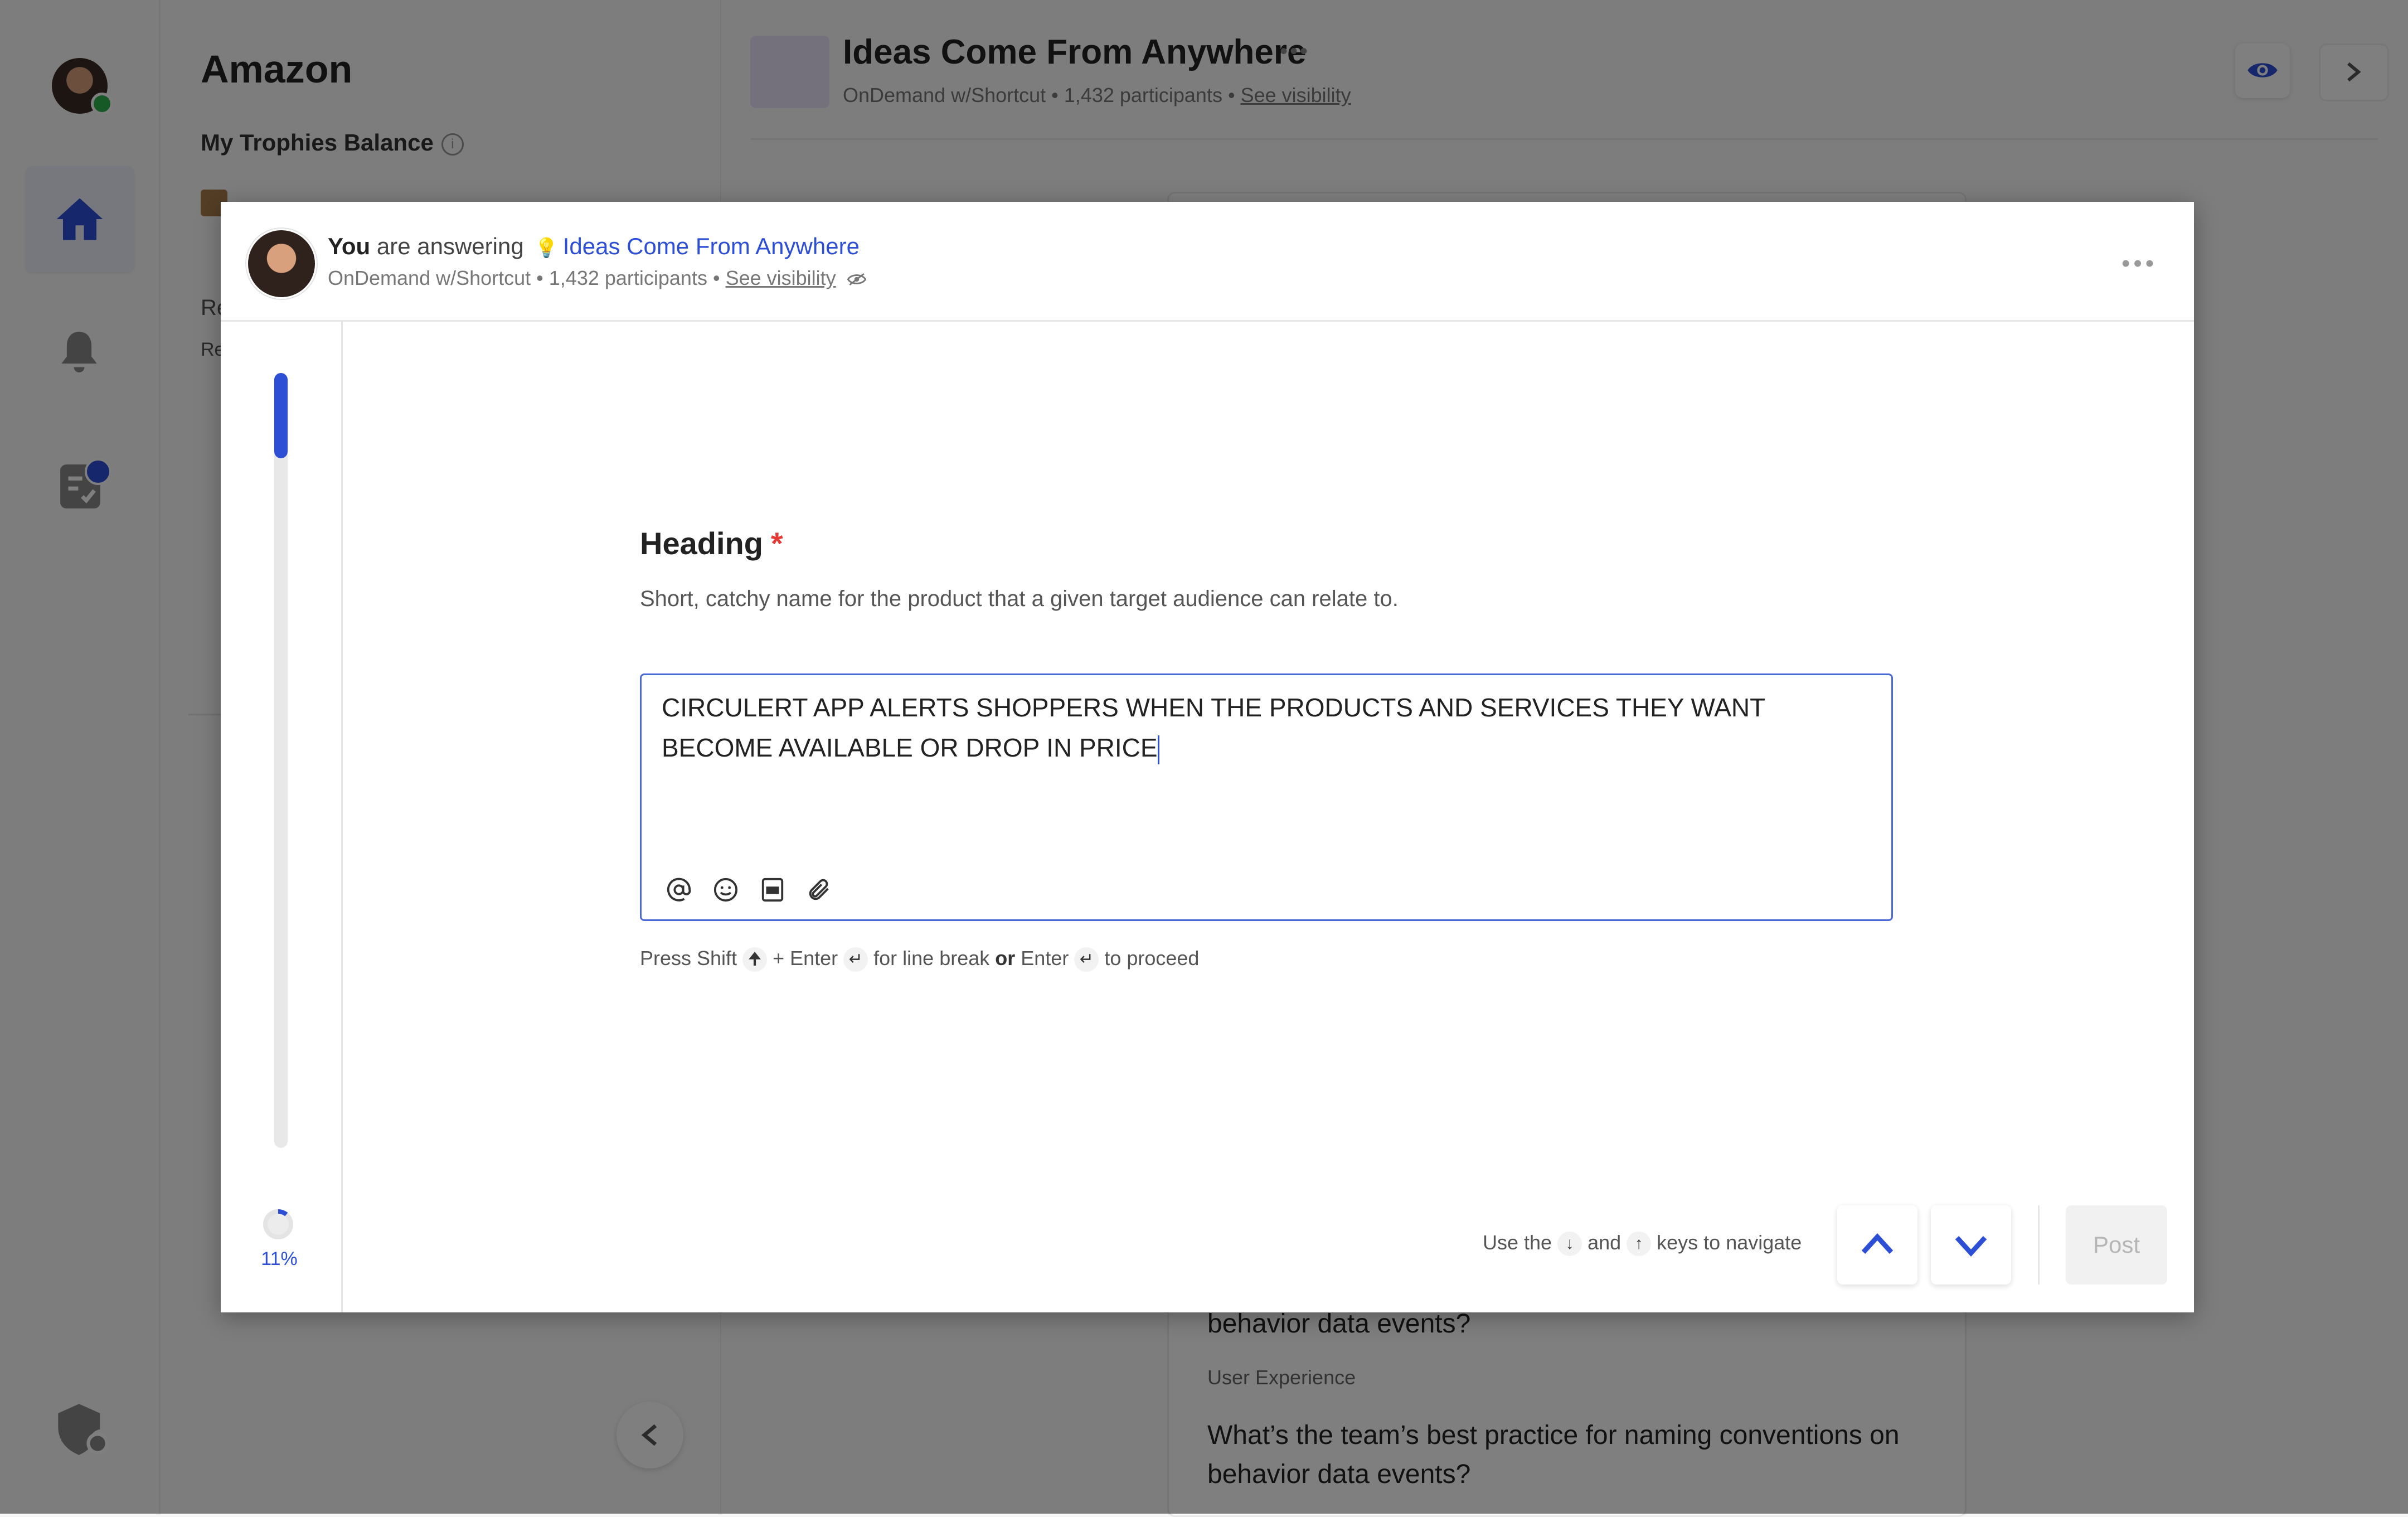 The image size is (2408, 1517). Describe the element at coordinates (2039, 1245) in the screenshot. I see `footer-divider` at that location.